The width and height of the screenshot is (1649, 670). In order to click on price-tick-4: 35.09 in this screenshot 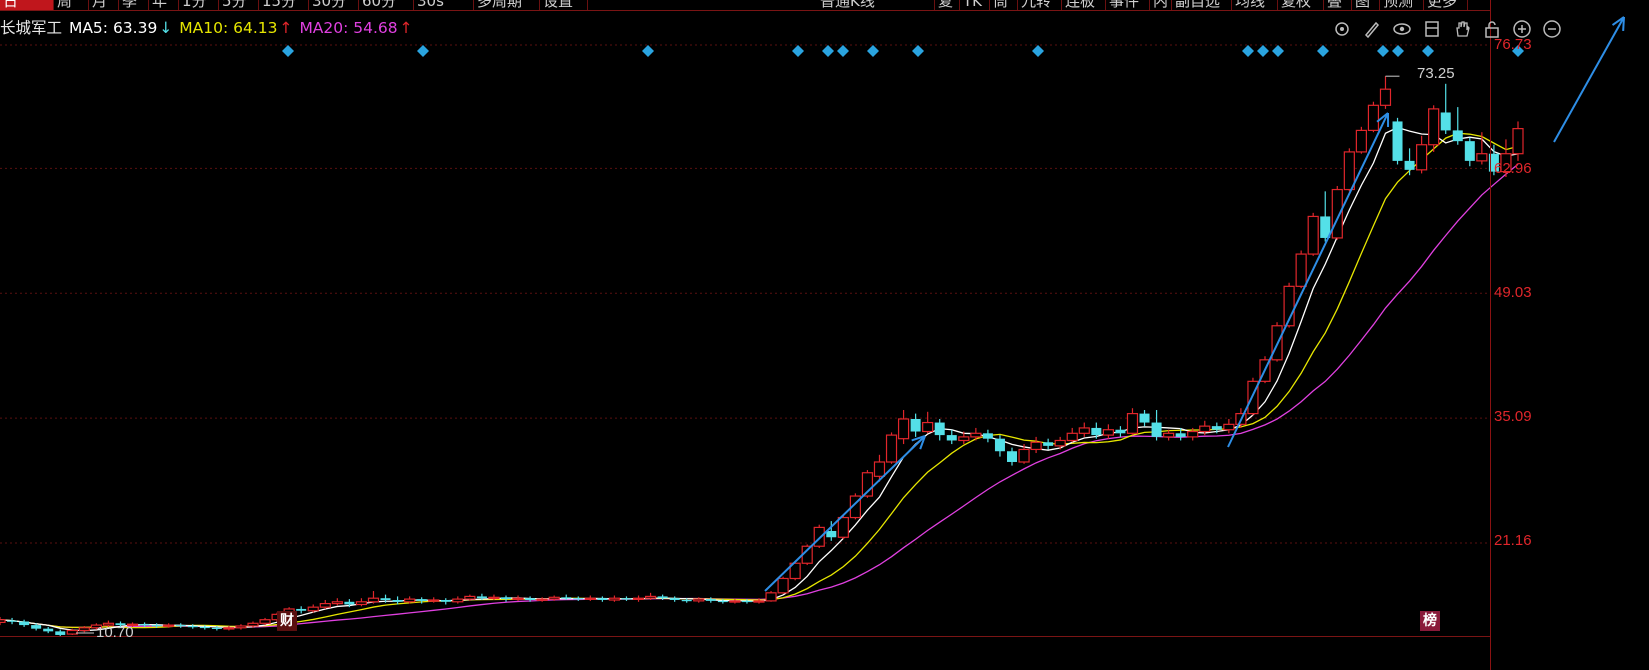, I will do `click(1513, 416)`.